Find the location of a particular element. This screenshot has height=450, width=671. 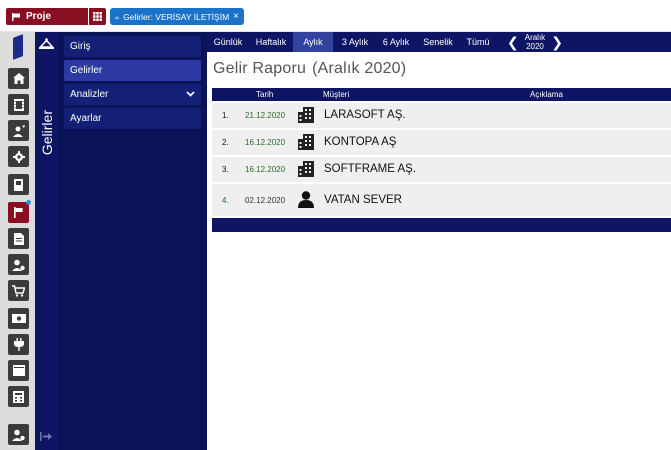

project-button: Proje is located at coordinates (47, 16).